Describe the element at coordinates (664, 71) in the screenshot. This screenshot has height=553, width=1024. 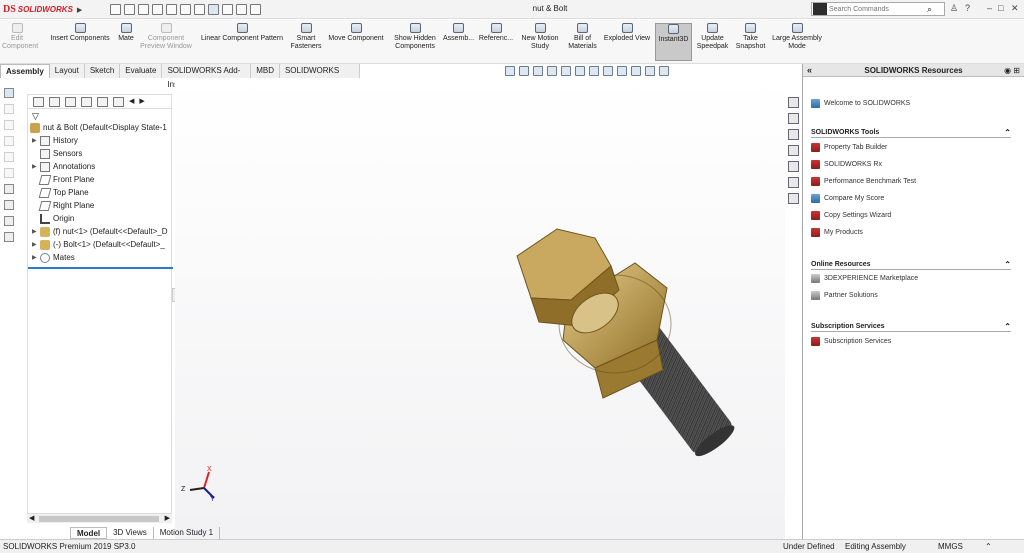
I see `display-monitor-icon` at that location.